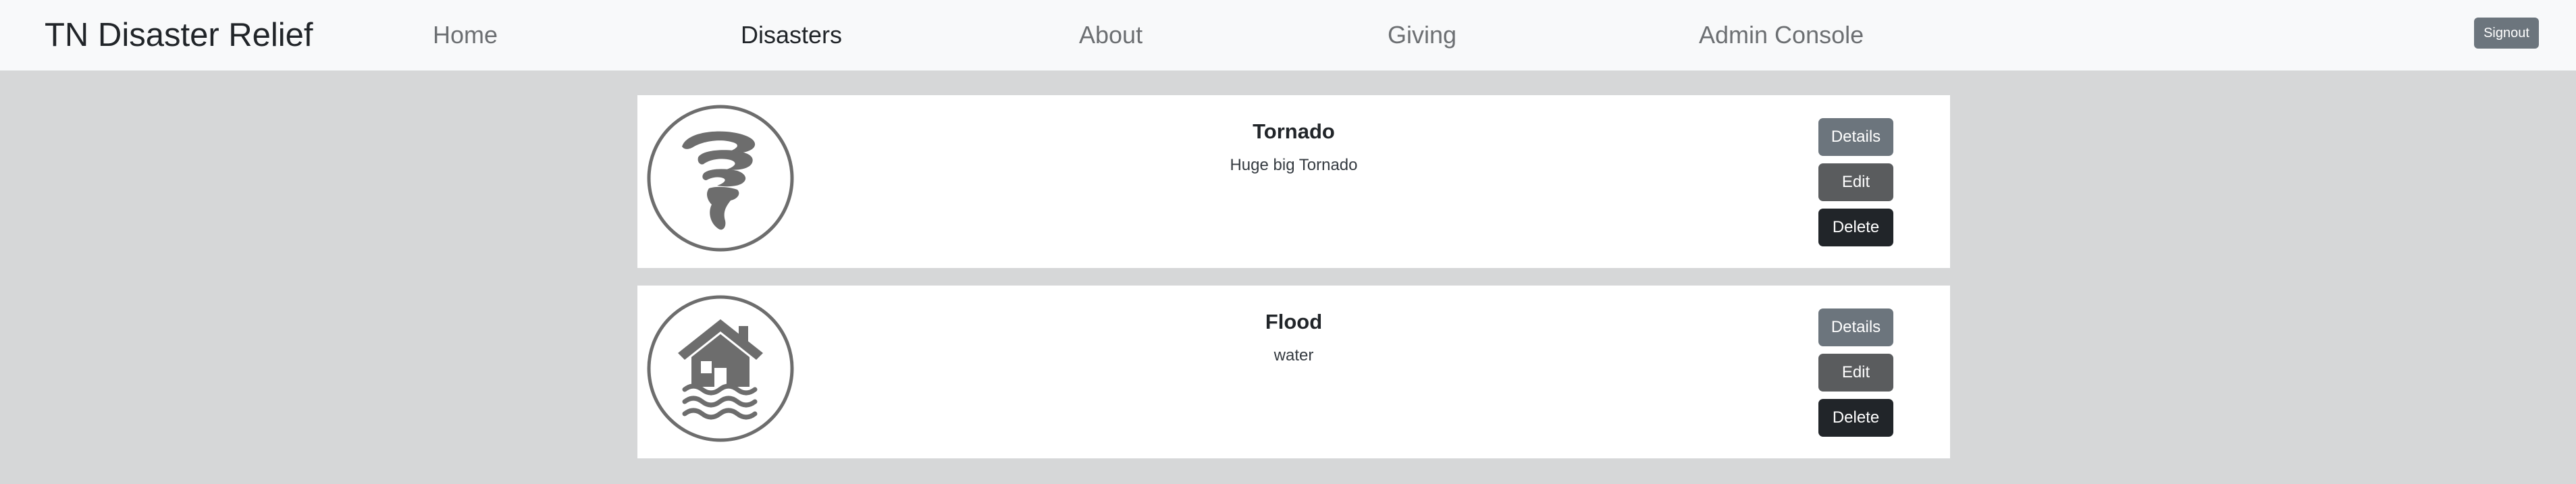  What do you see at coordinates (1782, 35) in the screenshot?
I see `nav-link-admin-console: Admin Console` at bounding box center [1782, 35].